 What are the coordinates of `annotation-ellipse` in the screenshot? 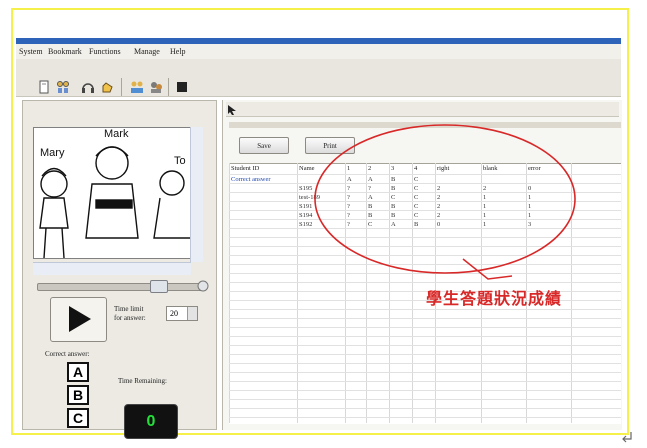 It's located at (445, 199).